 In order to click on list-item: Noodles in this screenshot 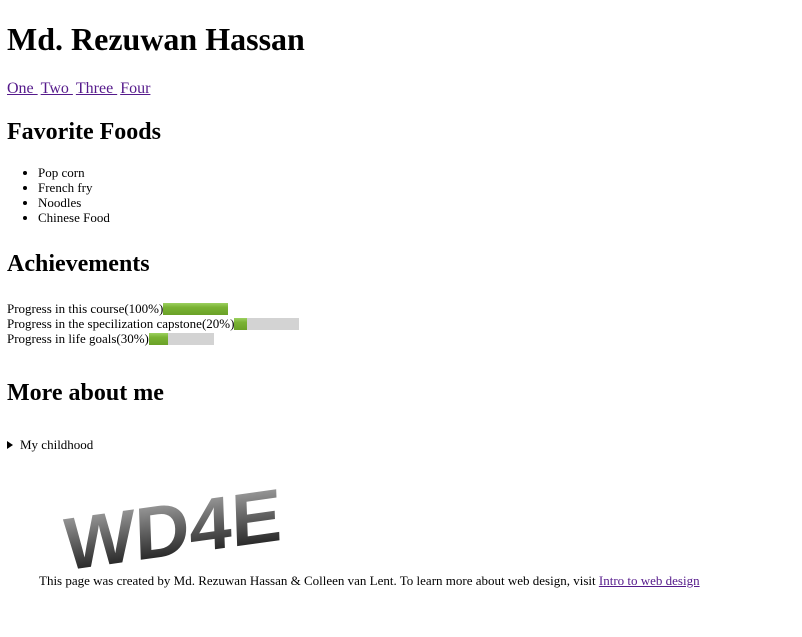, I will do `click(74, 202)`.